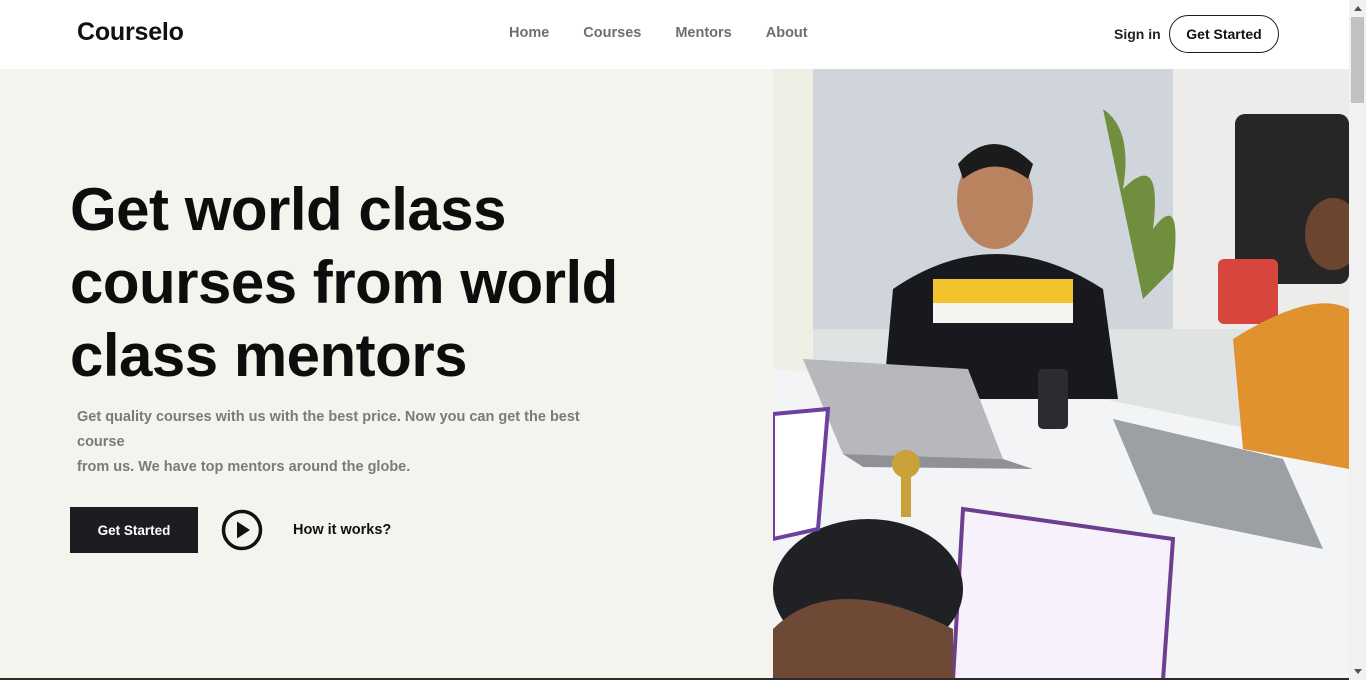  What do you see at coordinates (703, 33) in the screenshot?
I see `nav-mentors-link: Mentors` at bounding box center [703, 33].